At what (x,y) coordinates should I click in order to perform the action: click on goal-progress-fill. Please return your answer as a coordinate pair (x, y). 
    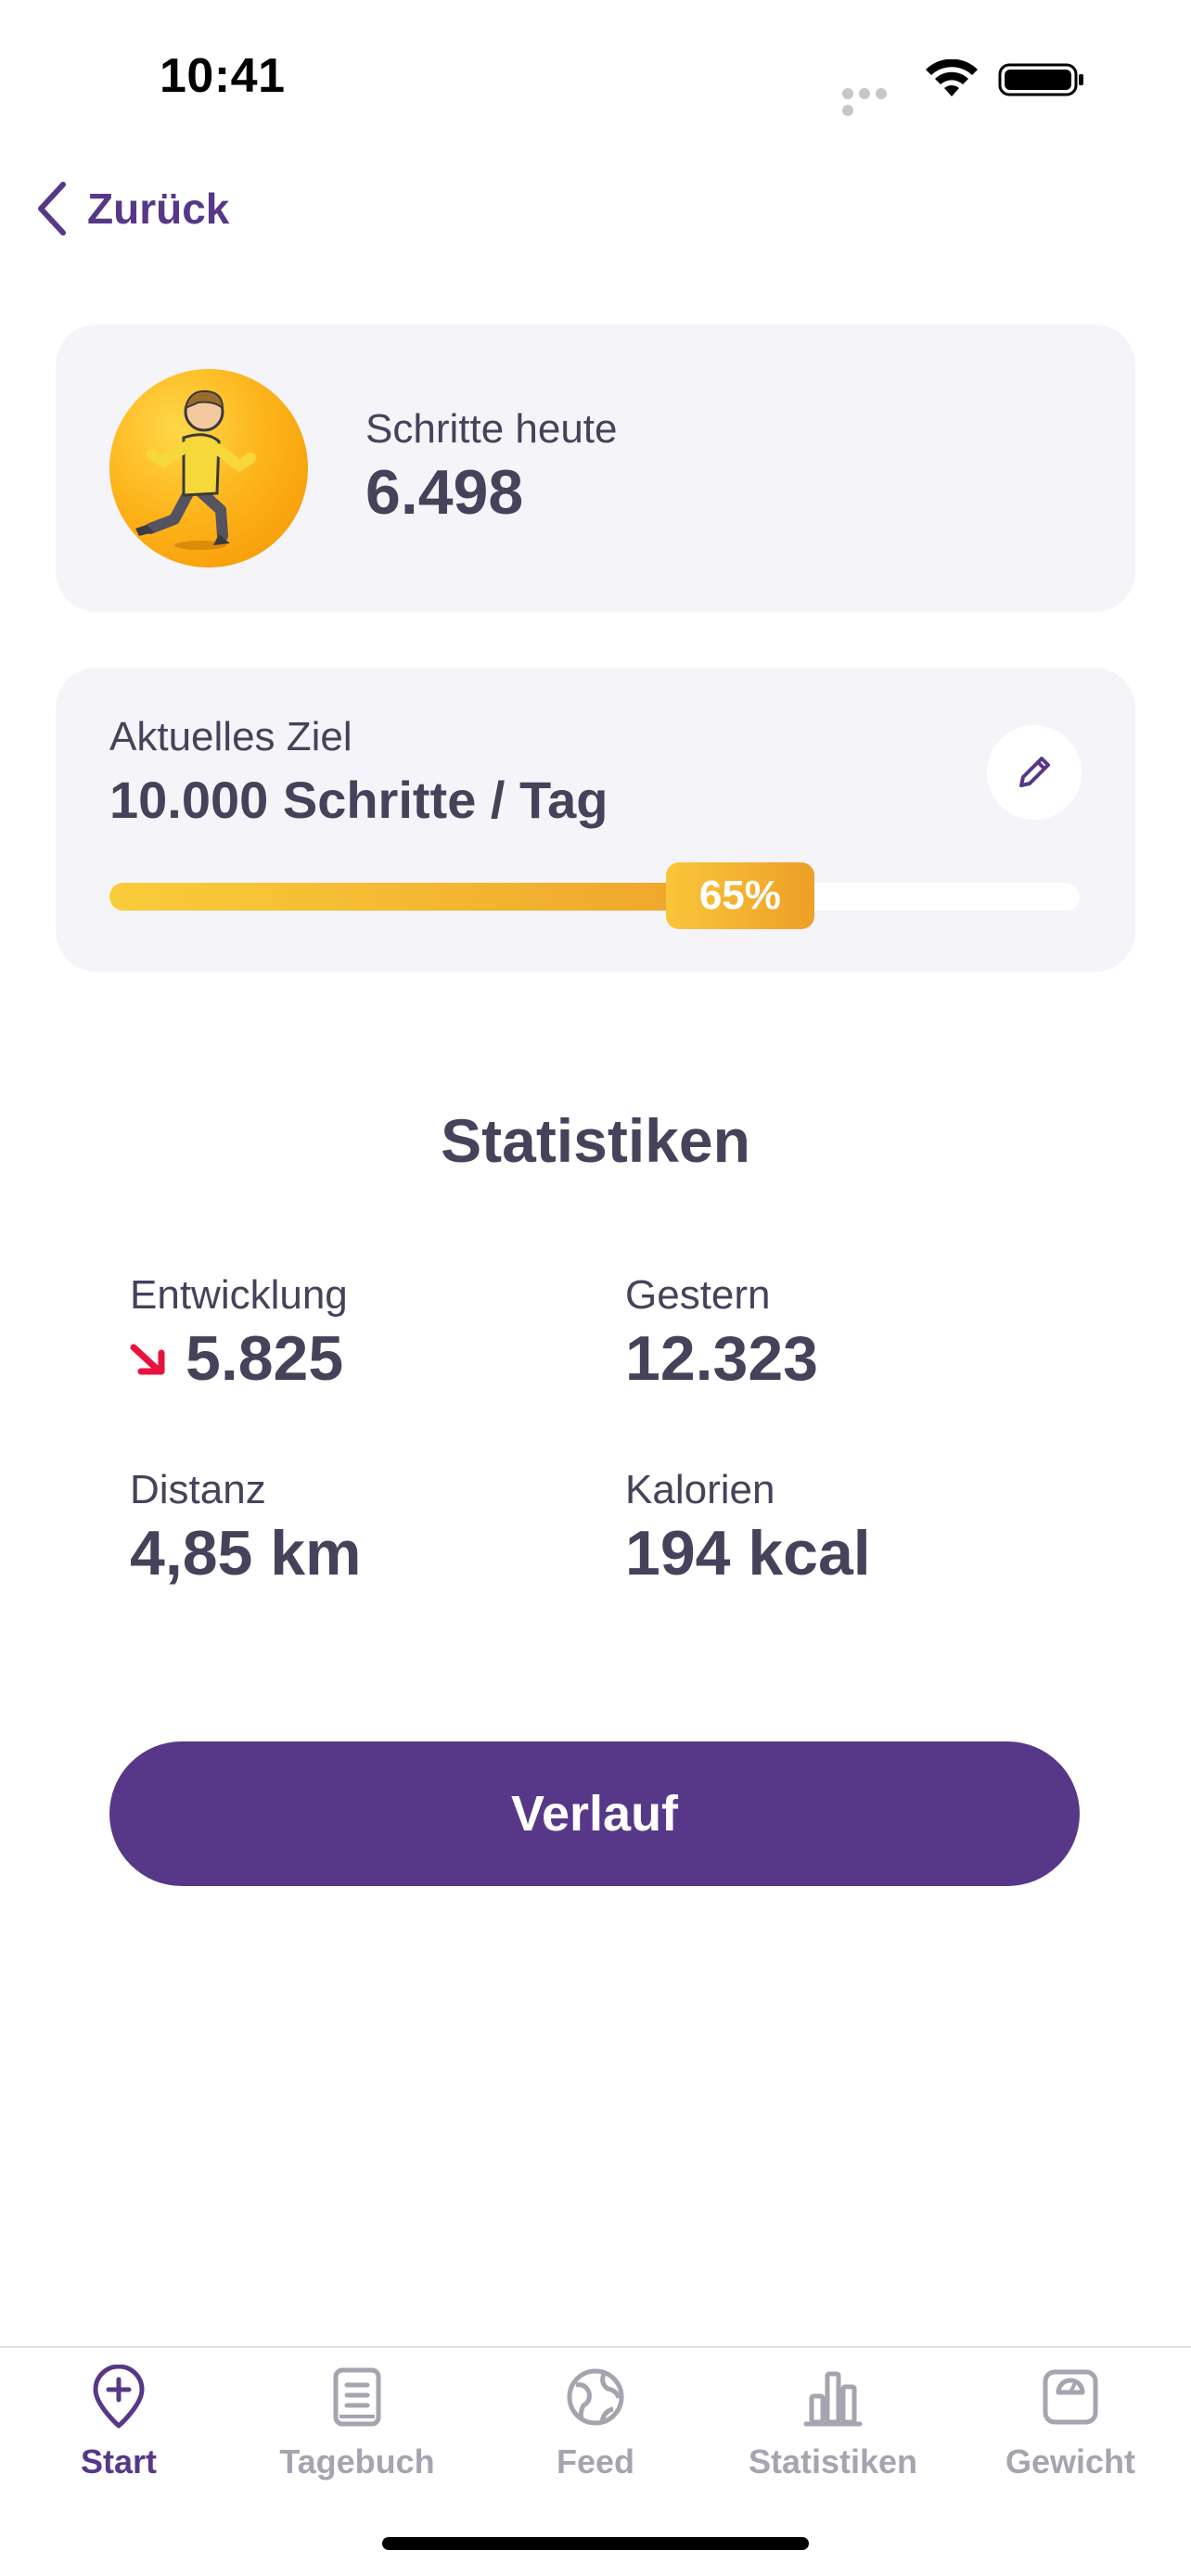
    Looking at the image, I should click on (397, 897).